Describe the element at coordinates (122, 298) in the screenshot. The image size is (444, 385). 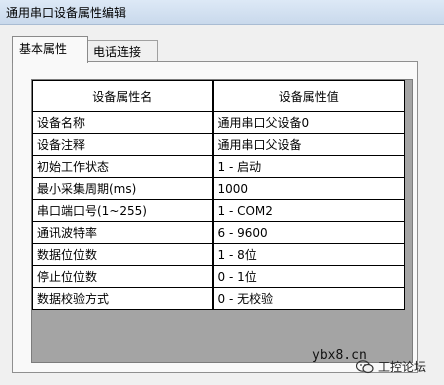
I see `property-name-cell: 数据校验方式` at that location.